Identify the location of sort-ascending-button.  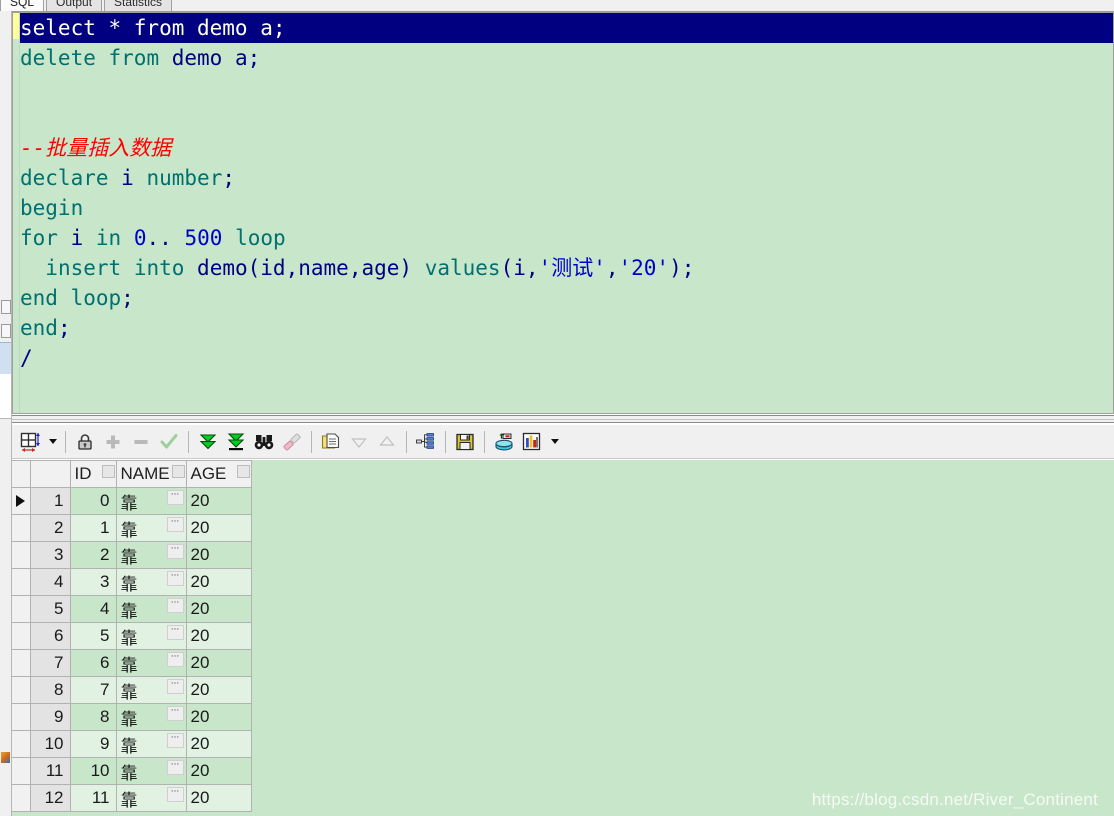
(387, 442).